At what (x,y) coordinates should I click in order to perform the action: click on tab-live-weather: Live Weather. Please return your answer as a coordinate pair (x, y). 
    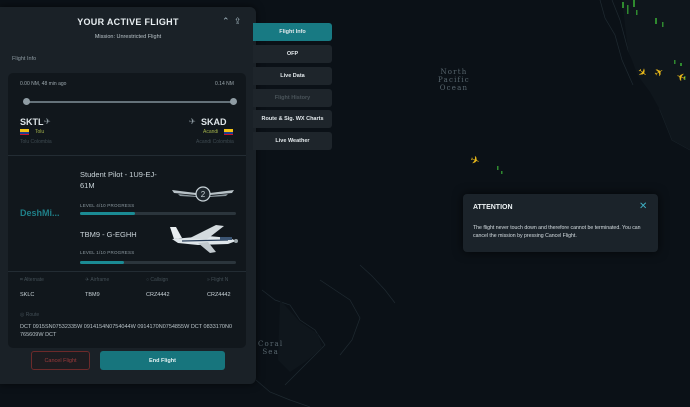
    Looking at the image, I should click on (292, 141).